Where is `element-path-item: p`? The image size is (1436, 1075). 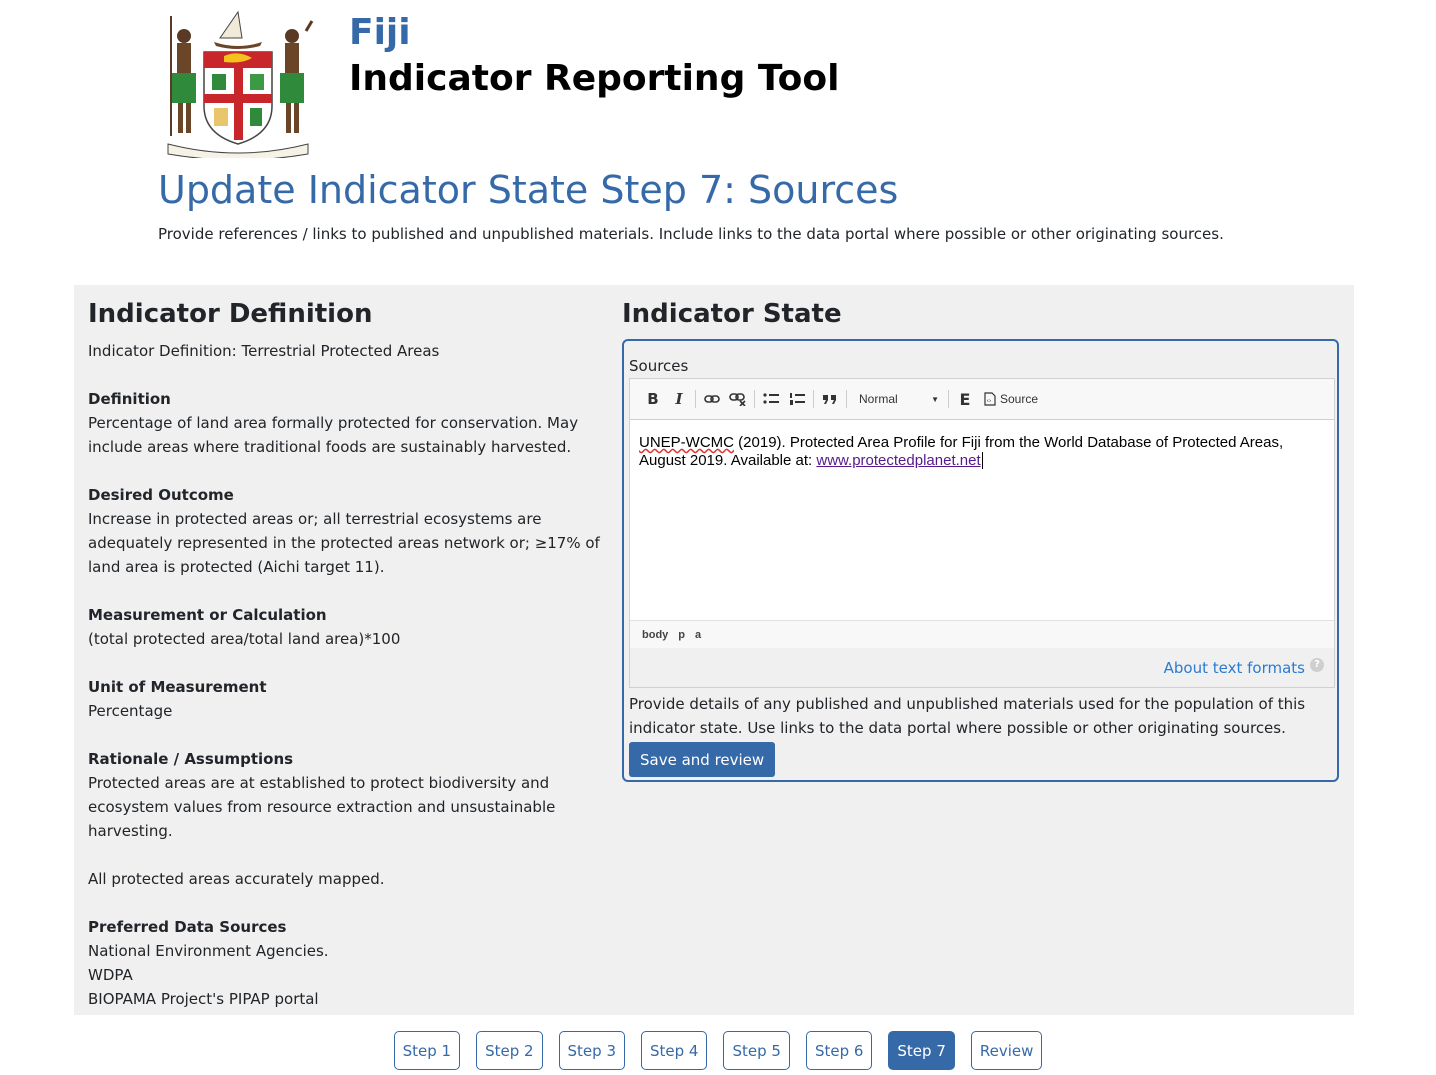 element-path-item: p is located at coordinates (681, 635).